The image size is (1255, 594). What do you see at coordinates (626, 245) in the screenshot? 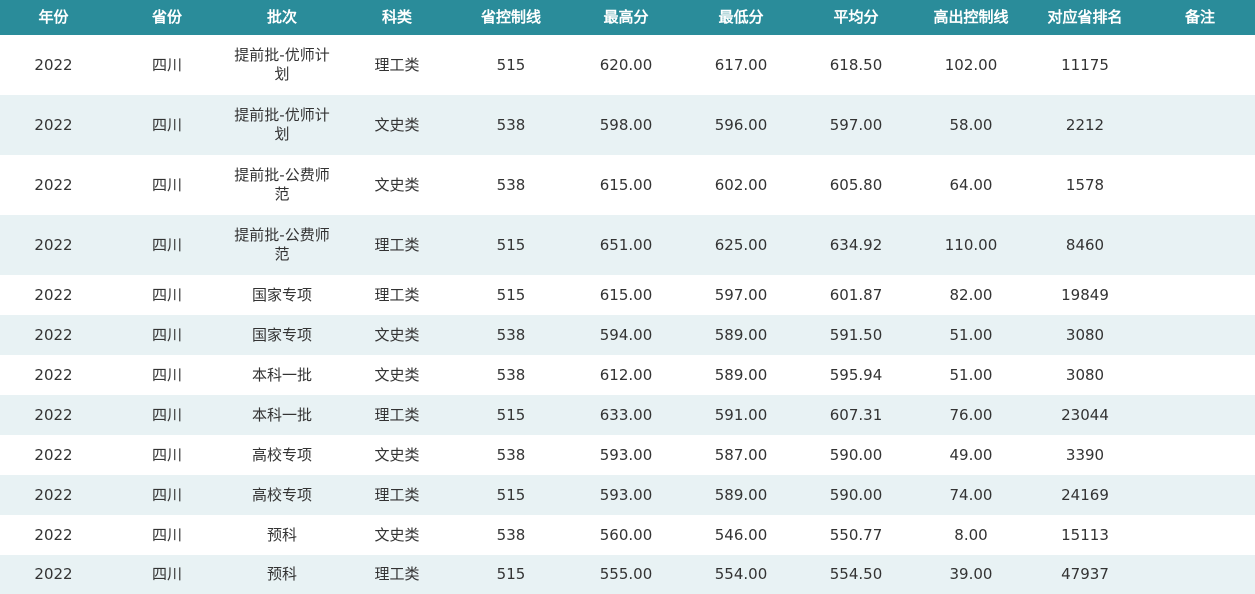
I see `cell-max-score: 651.00` at bounding box center [626, 245].